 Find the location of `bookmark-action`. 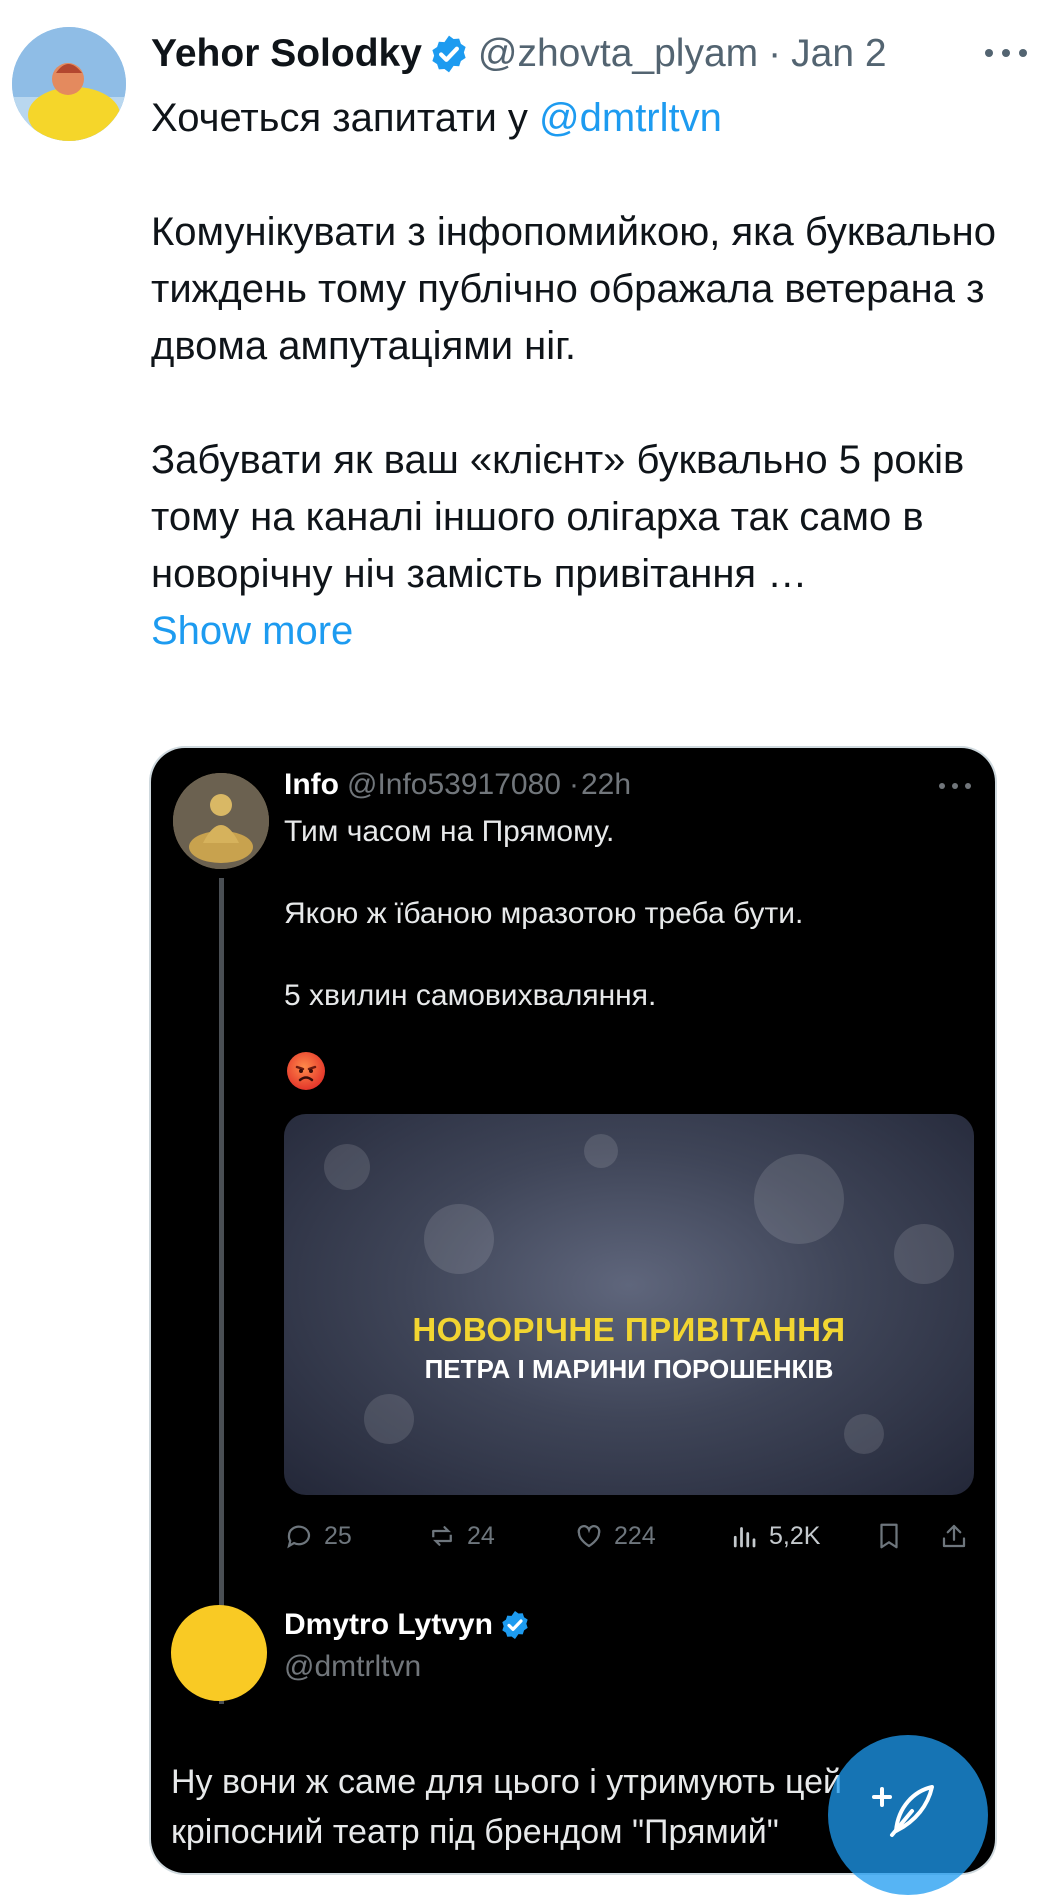

bookmark-action is located at coordinates (894, 1536).